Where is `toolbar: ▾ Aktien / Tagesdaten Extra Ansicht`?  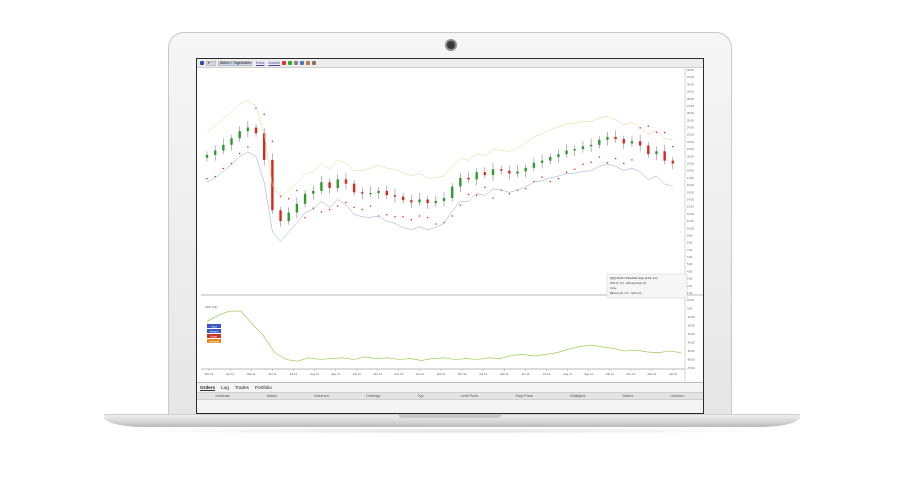 toolbar: ▾ Aktien / Tagesdaten Extra Ansicht is located at coordinates (450, 63).